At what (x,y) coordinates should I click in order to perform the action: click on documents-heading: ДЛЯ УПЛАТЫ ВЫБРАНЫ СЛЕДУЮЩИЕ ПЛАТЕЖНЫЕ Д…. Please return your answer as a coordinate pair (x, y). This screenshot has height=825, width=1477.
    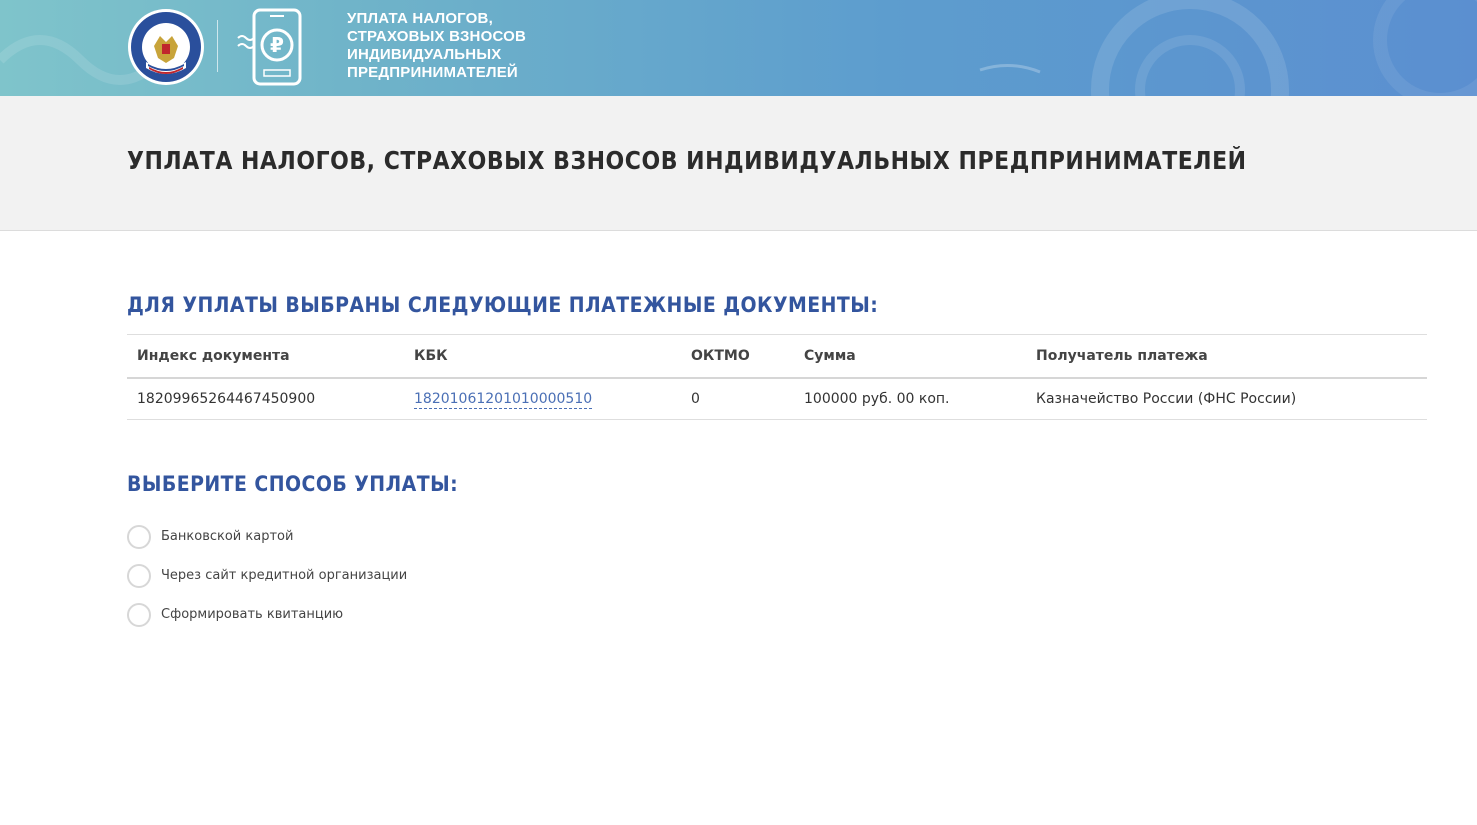
    Looking at the image, I should click on (503, 305).